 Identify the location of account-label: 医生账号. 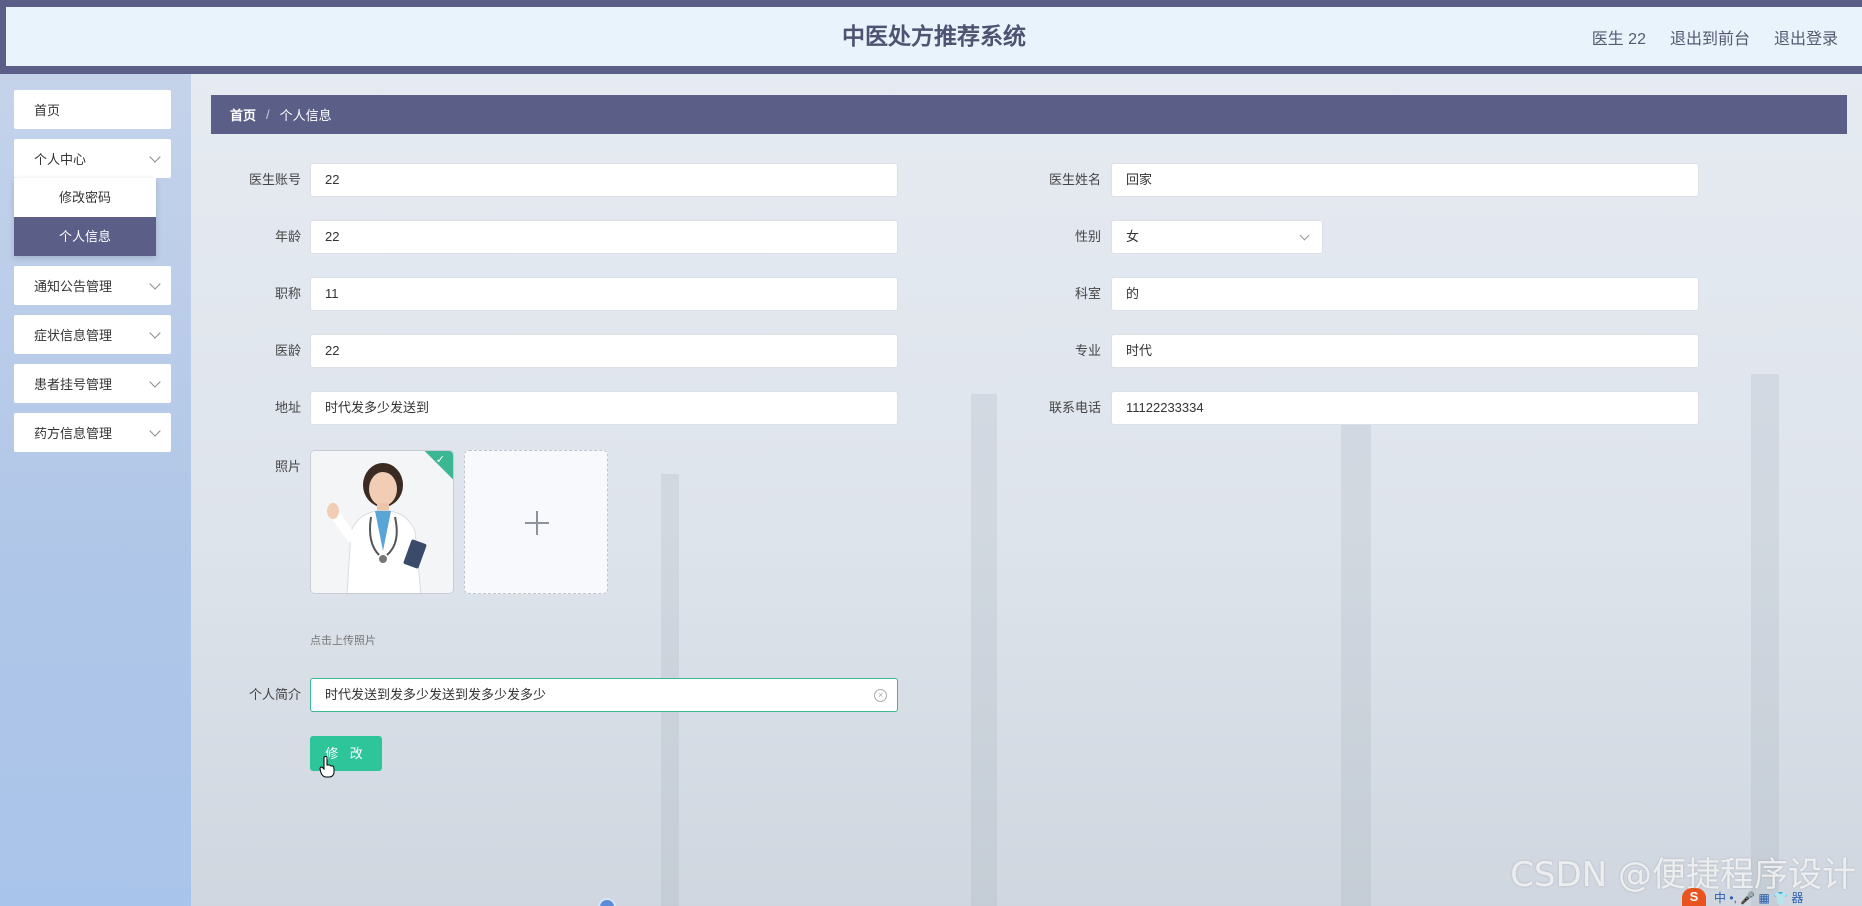
(274, 179).